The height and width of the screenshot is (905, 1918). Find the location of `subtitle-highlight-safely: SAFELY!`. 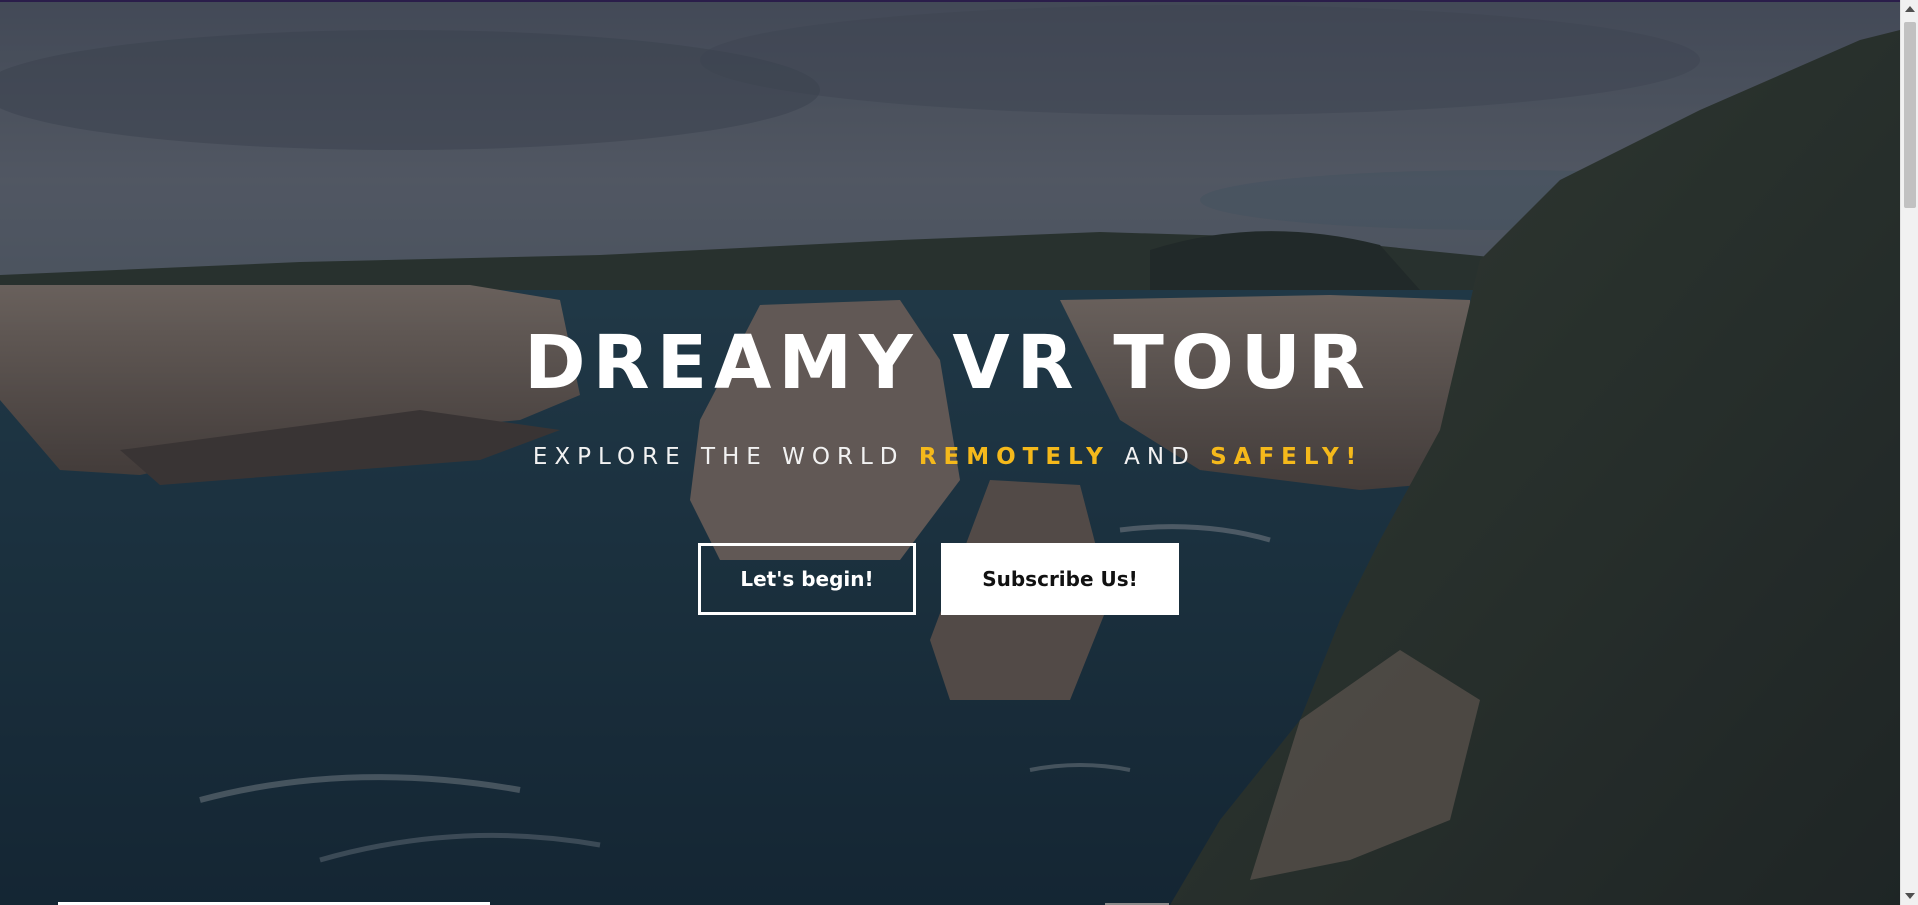

subtitle-highlight-safely: SAFELY! is located at coordinates (1287, 457).